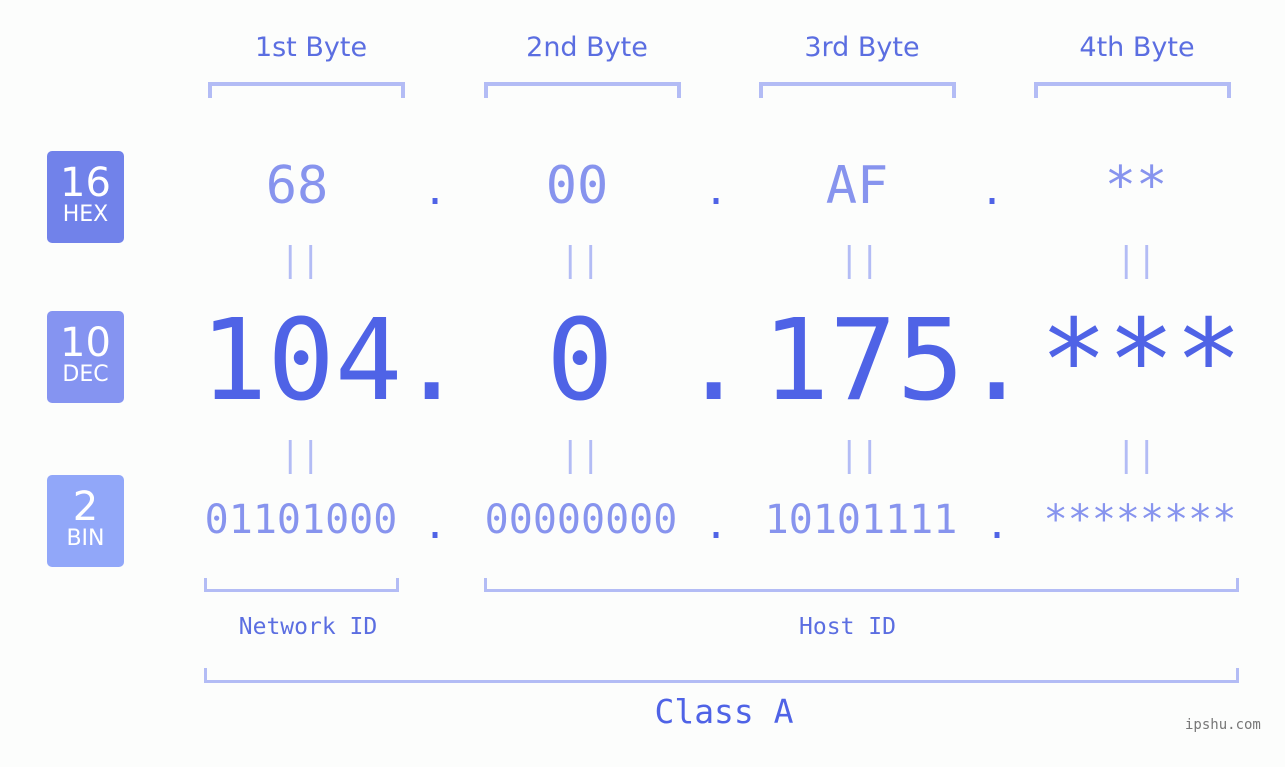 Image resolution: width=1285 pixels, height=767 pixels. I want to click on hex-byte-1: 68, so click(297, 186).